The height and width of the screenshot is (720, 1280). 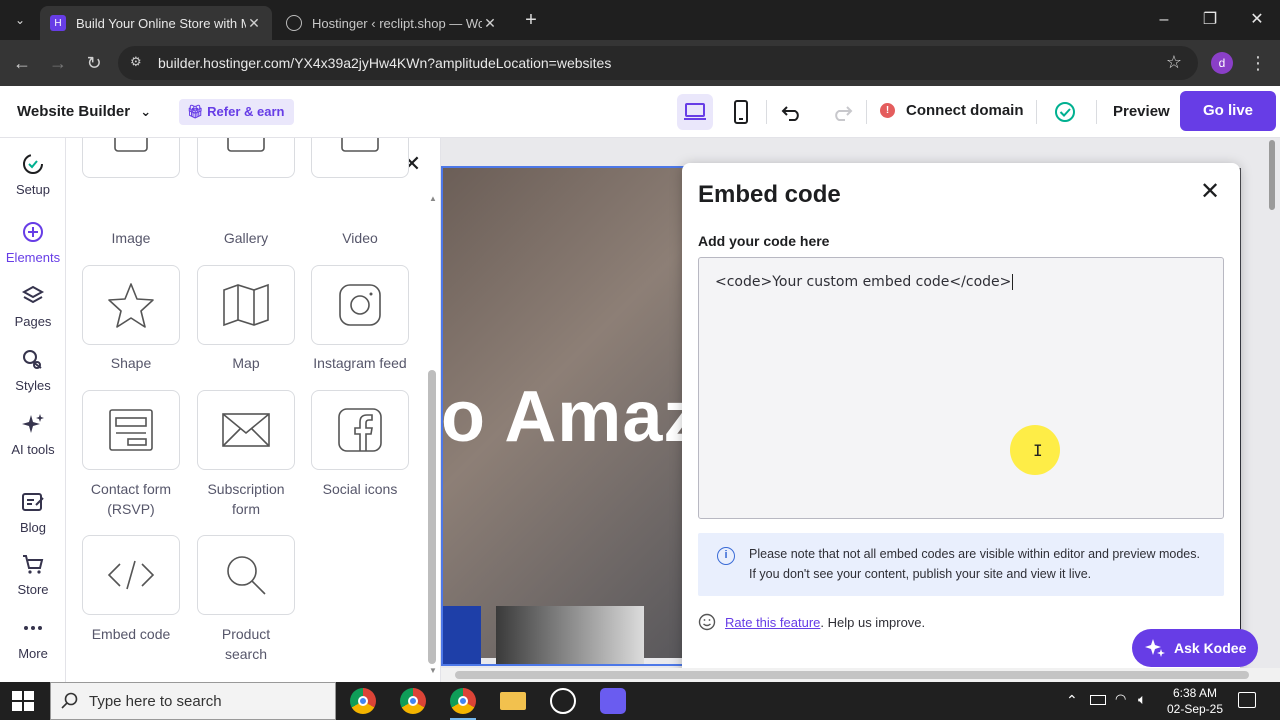 I want to click on new-tab-icon: +, so click(x=531, y=20).